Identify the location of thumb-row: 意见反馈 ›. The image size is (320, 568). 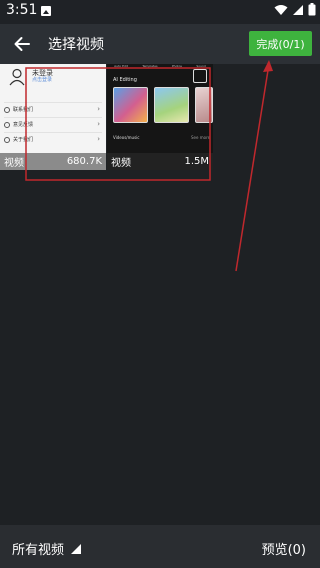
(53, 124).